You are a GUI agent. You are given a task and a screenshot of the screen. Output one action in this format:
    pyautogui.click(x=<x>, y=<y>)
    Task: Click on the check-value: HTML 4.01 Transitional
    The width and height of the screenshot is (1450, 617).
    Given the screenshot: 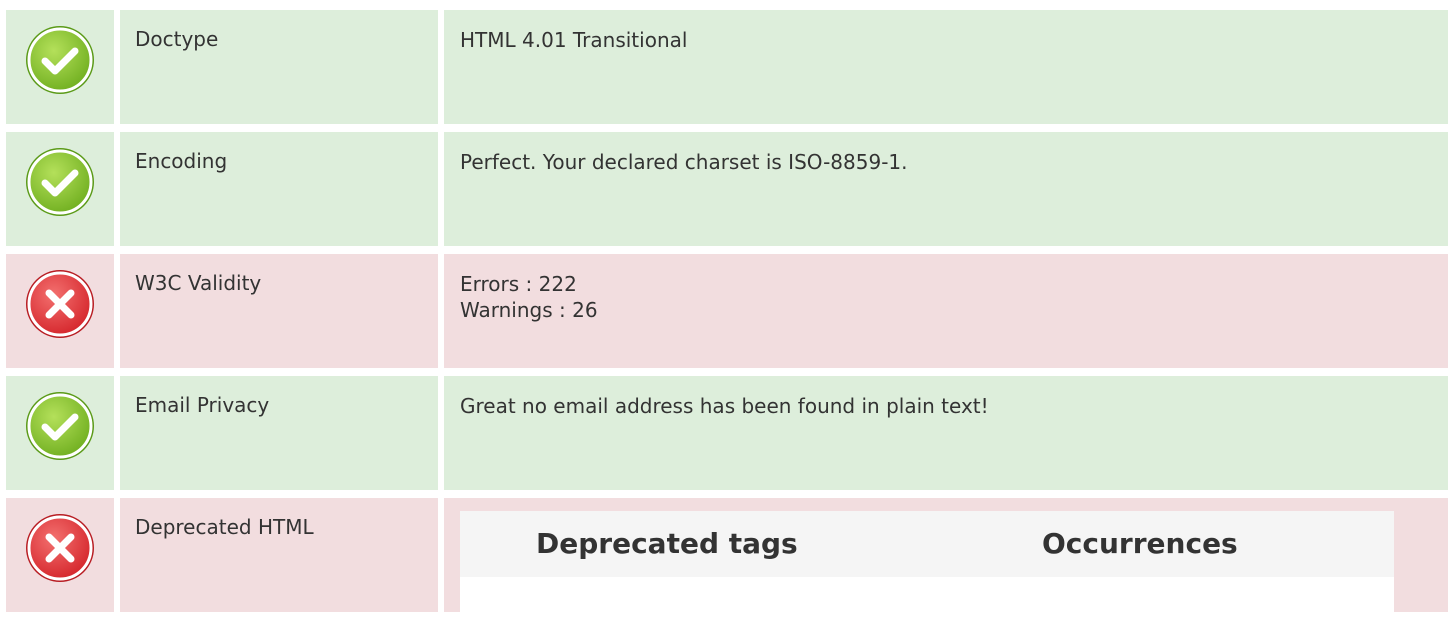 What is the action you would take?
    pyautogui.click(x=946, y=67)
    